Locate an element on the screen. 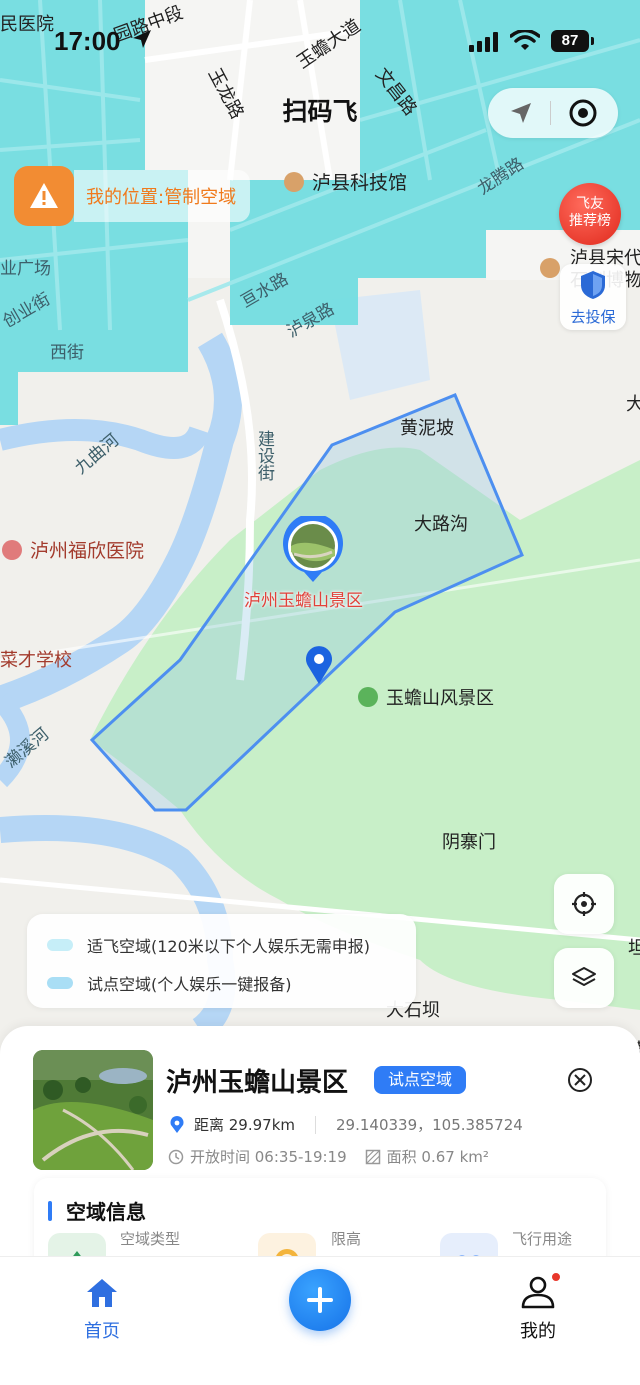  clock: 17:00 is located at coordinates (87, 41).